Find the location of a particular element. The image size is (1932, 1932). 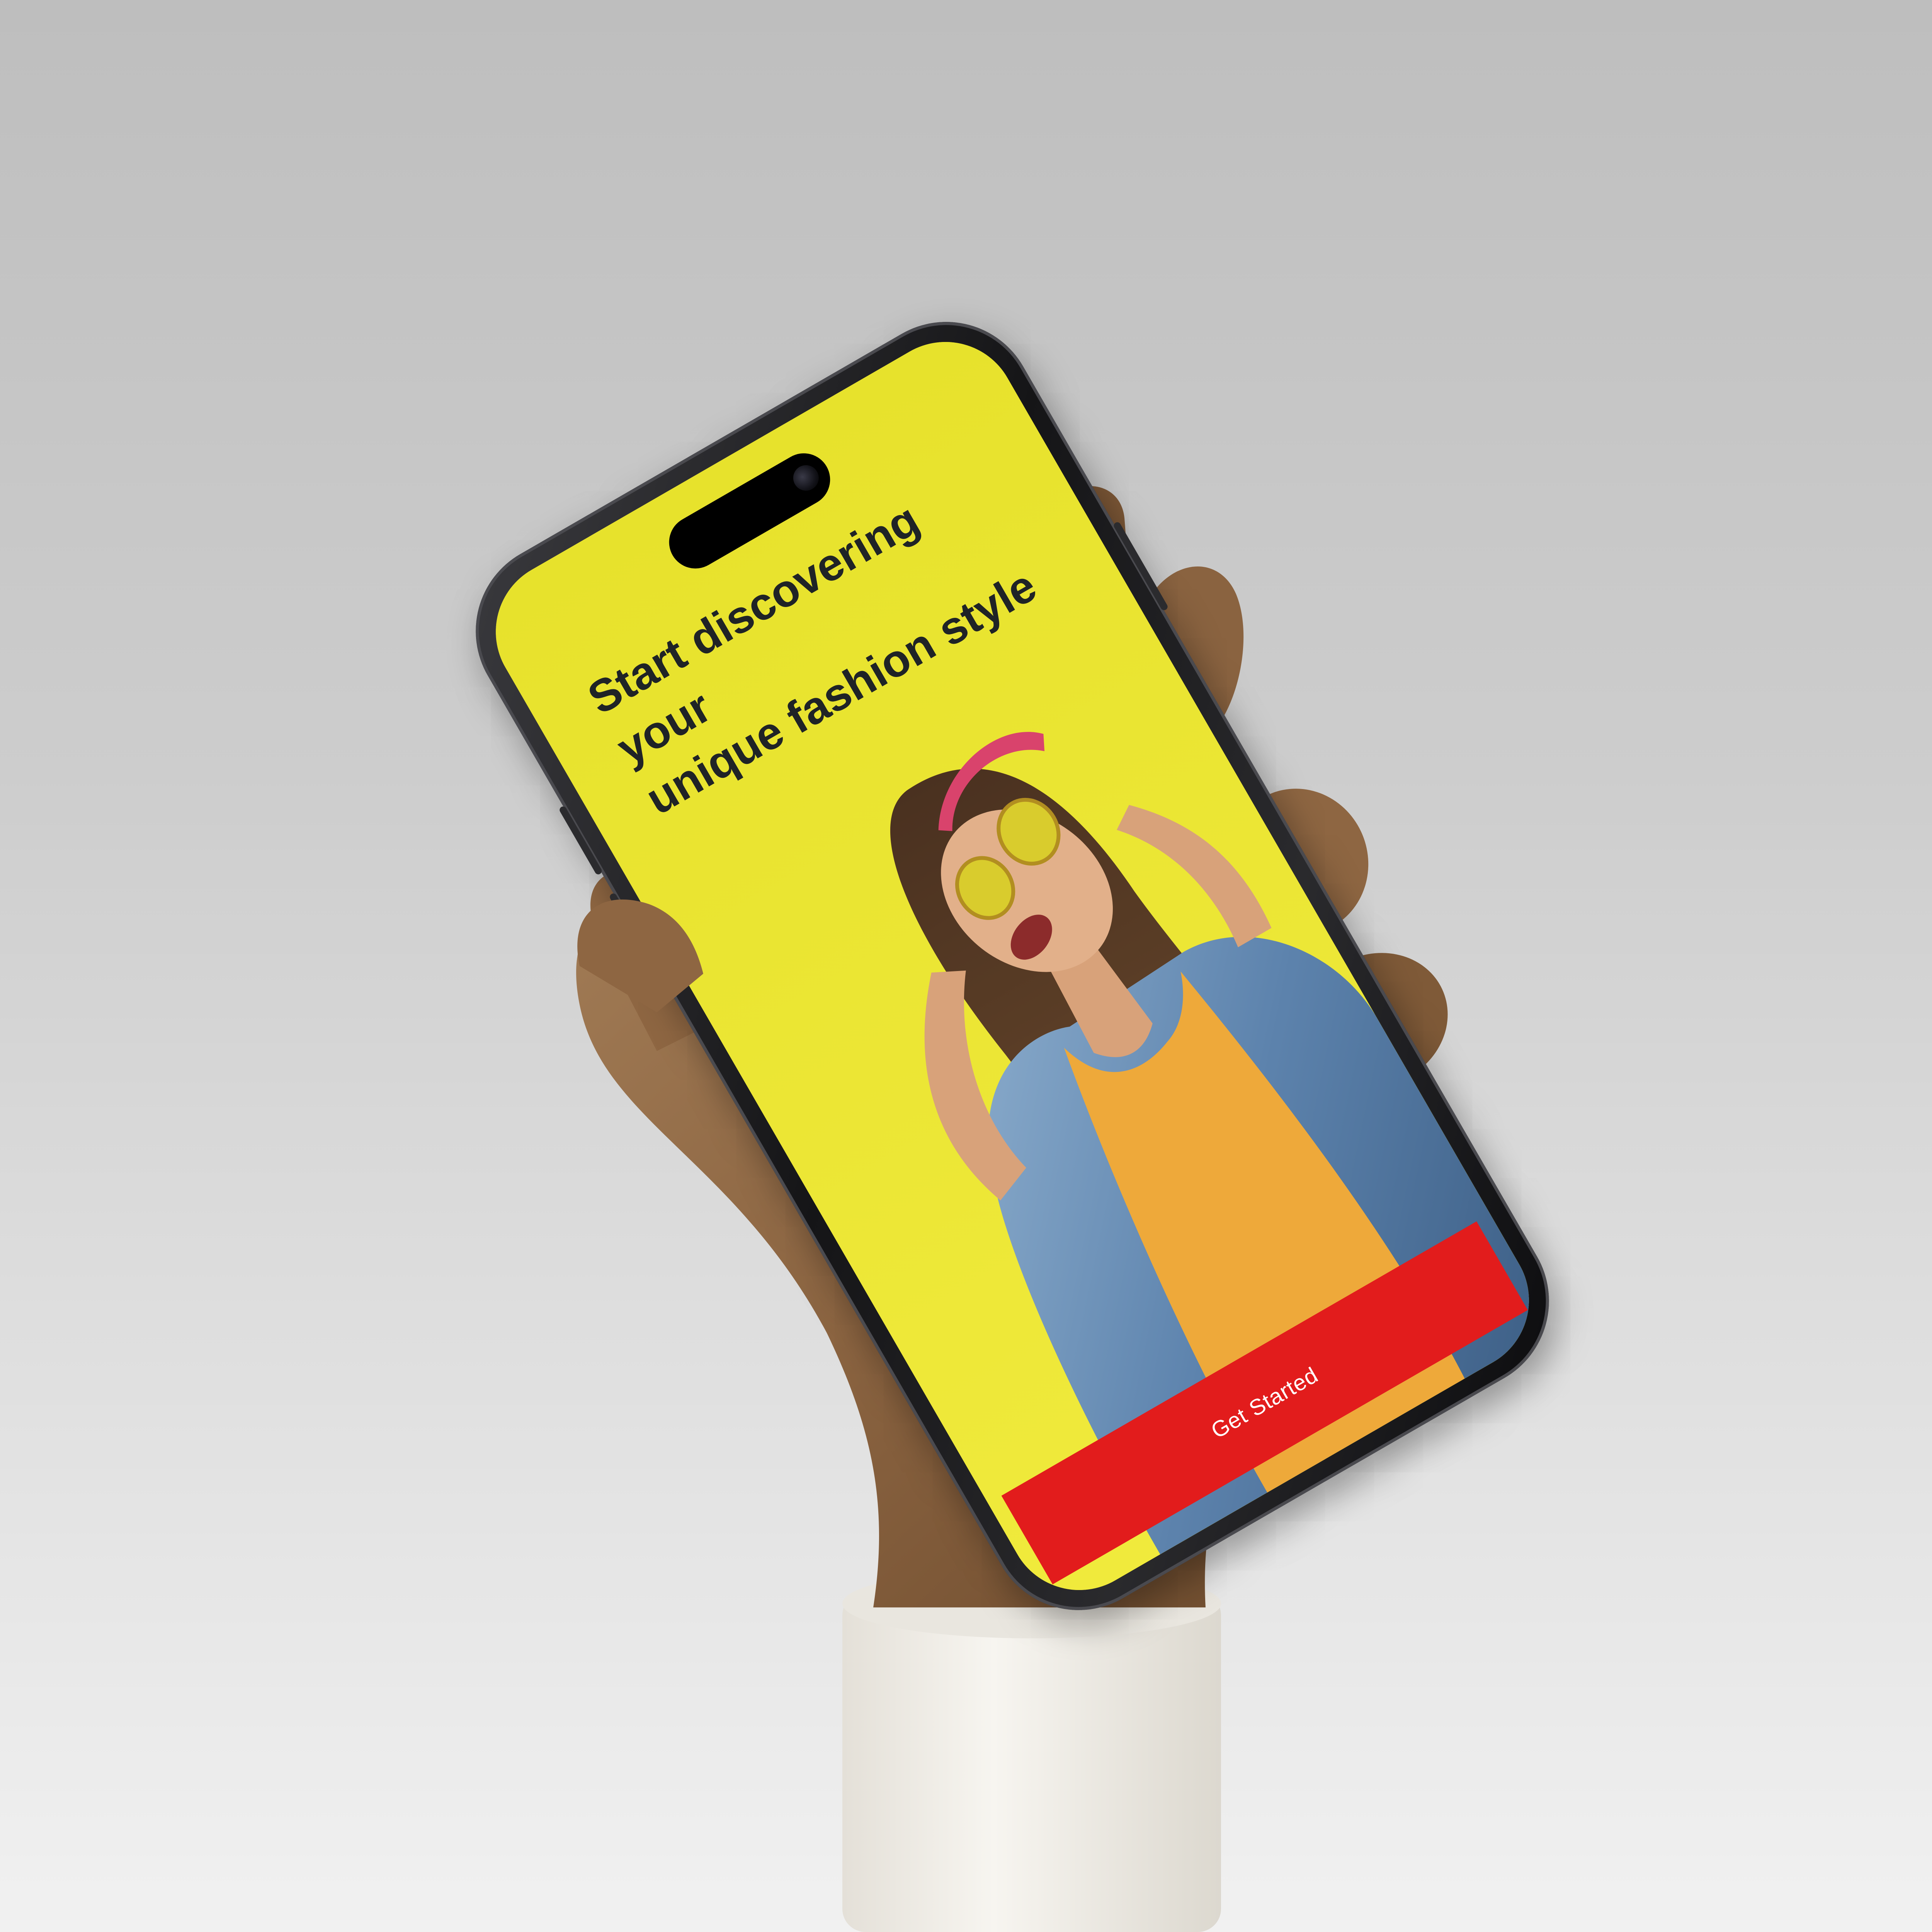

thumb-tip is located at coordinates (640, 956).